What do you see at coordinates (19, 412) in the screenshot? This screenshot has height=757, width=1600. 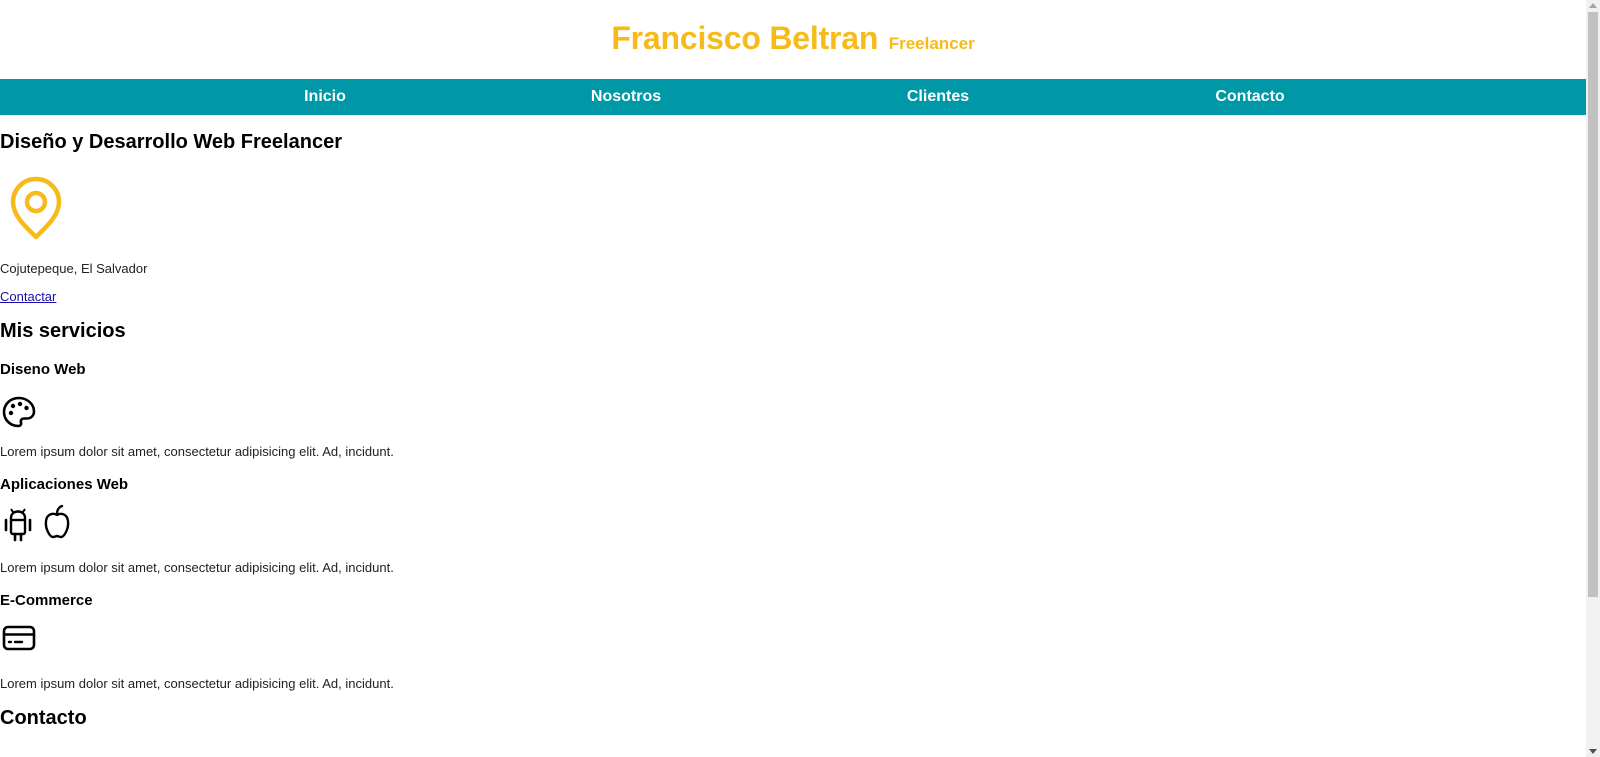 I see `palette-icon` at bounding box center [19, 412].